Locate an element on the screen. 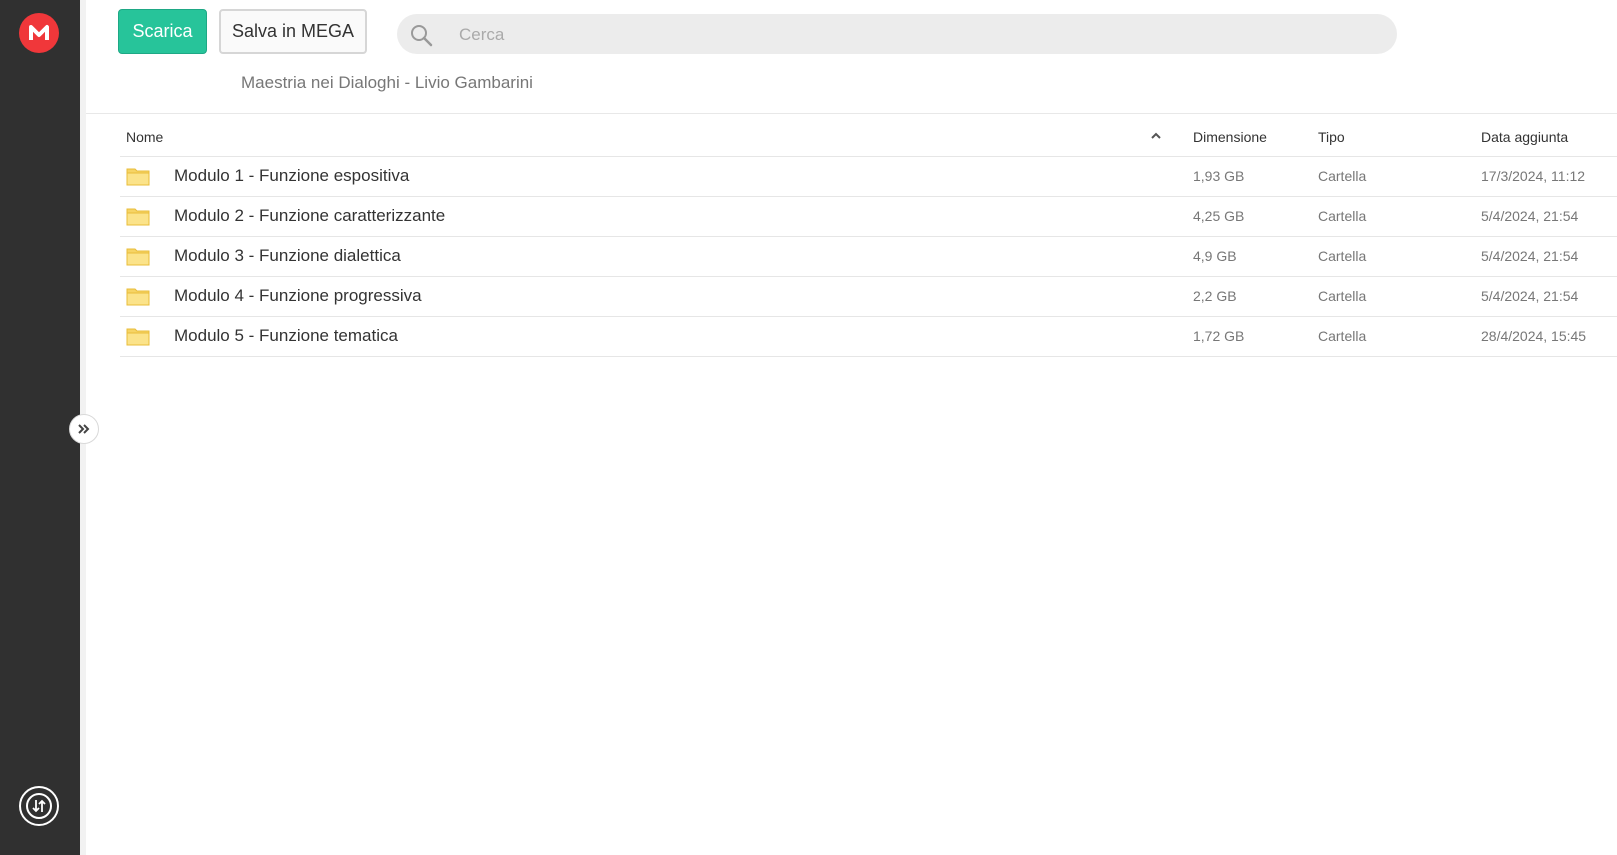  download-button: Scarica is located at coordinates (162, 31).